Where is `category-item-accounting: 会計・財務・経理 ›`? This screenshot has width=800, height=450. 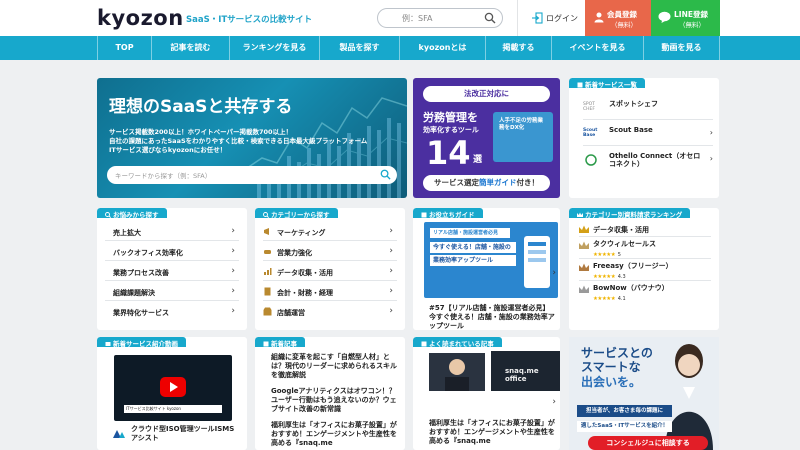 category-item-accounting: 会計・財務・経理 › is located at coordinates (330, 292).